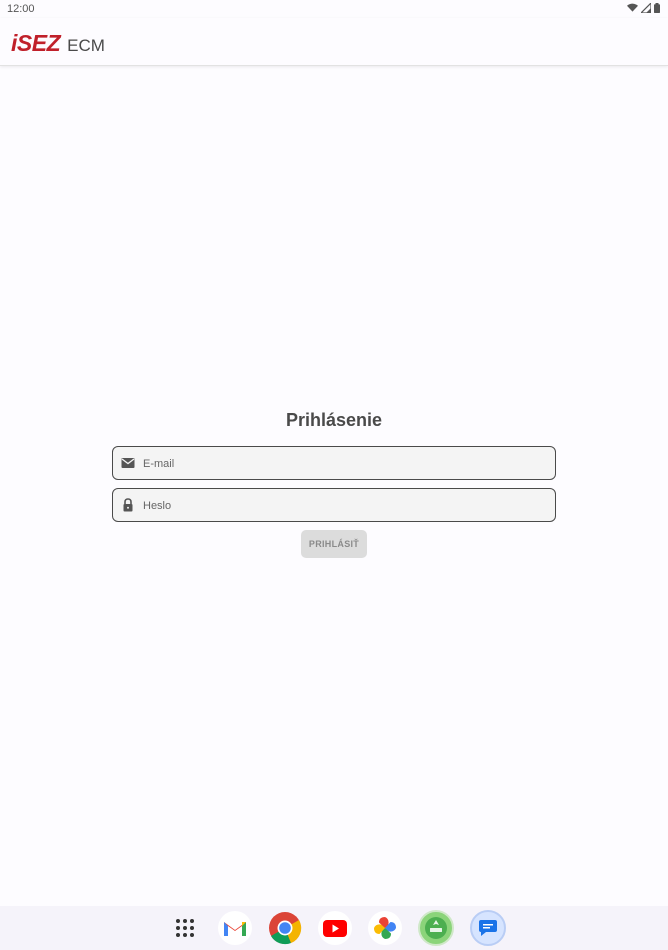 The height and width of the screenshot is (950, 668). I want to click on status-icons, so click(643, 8).